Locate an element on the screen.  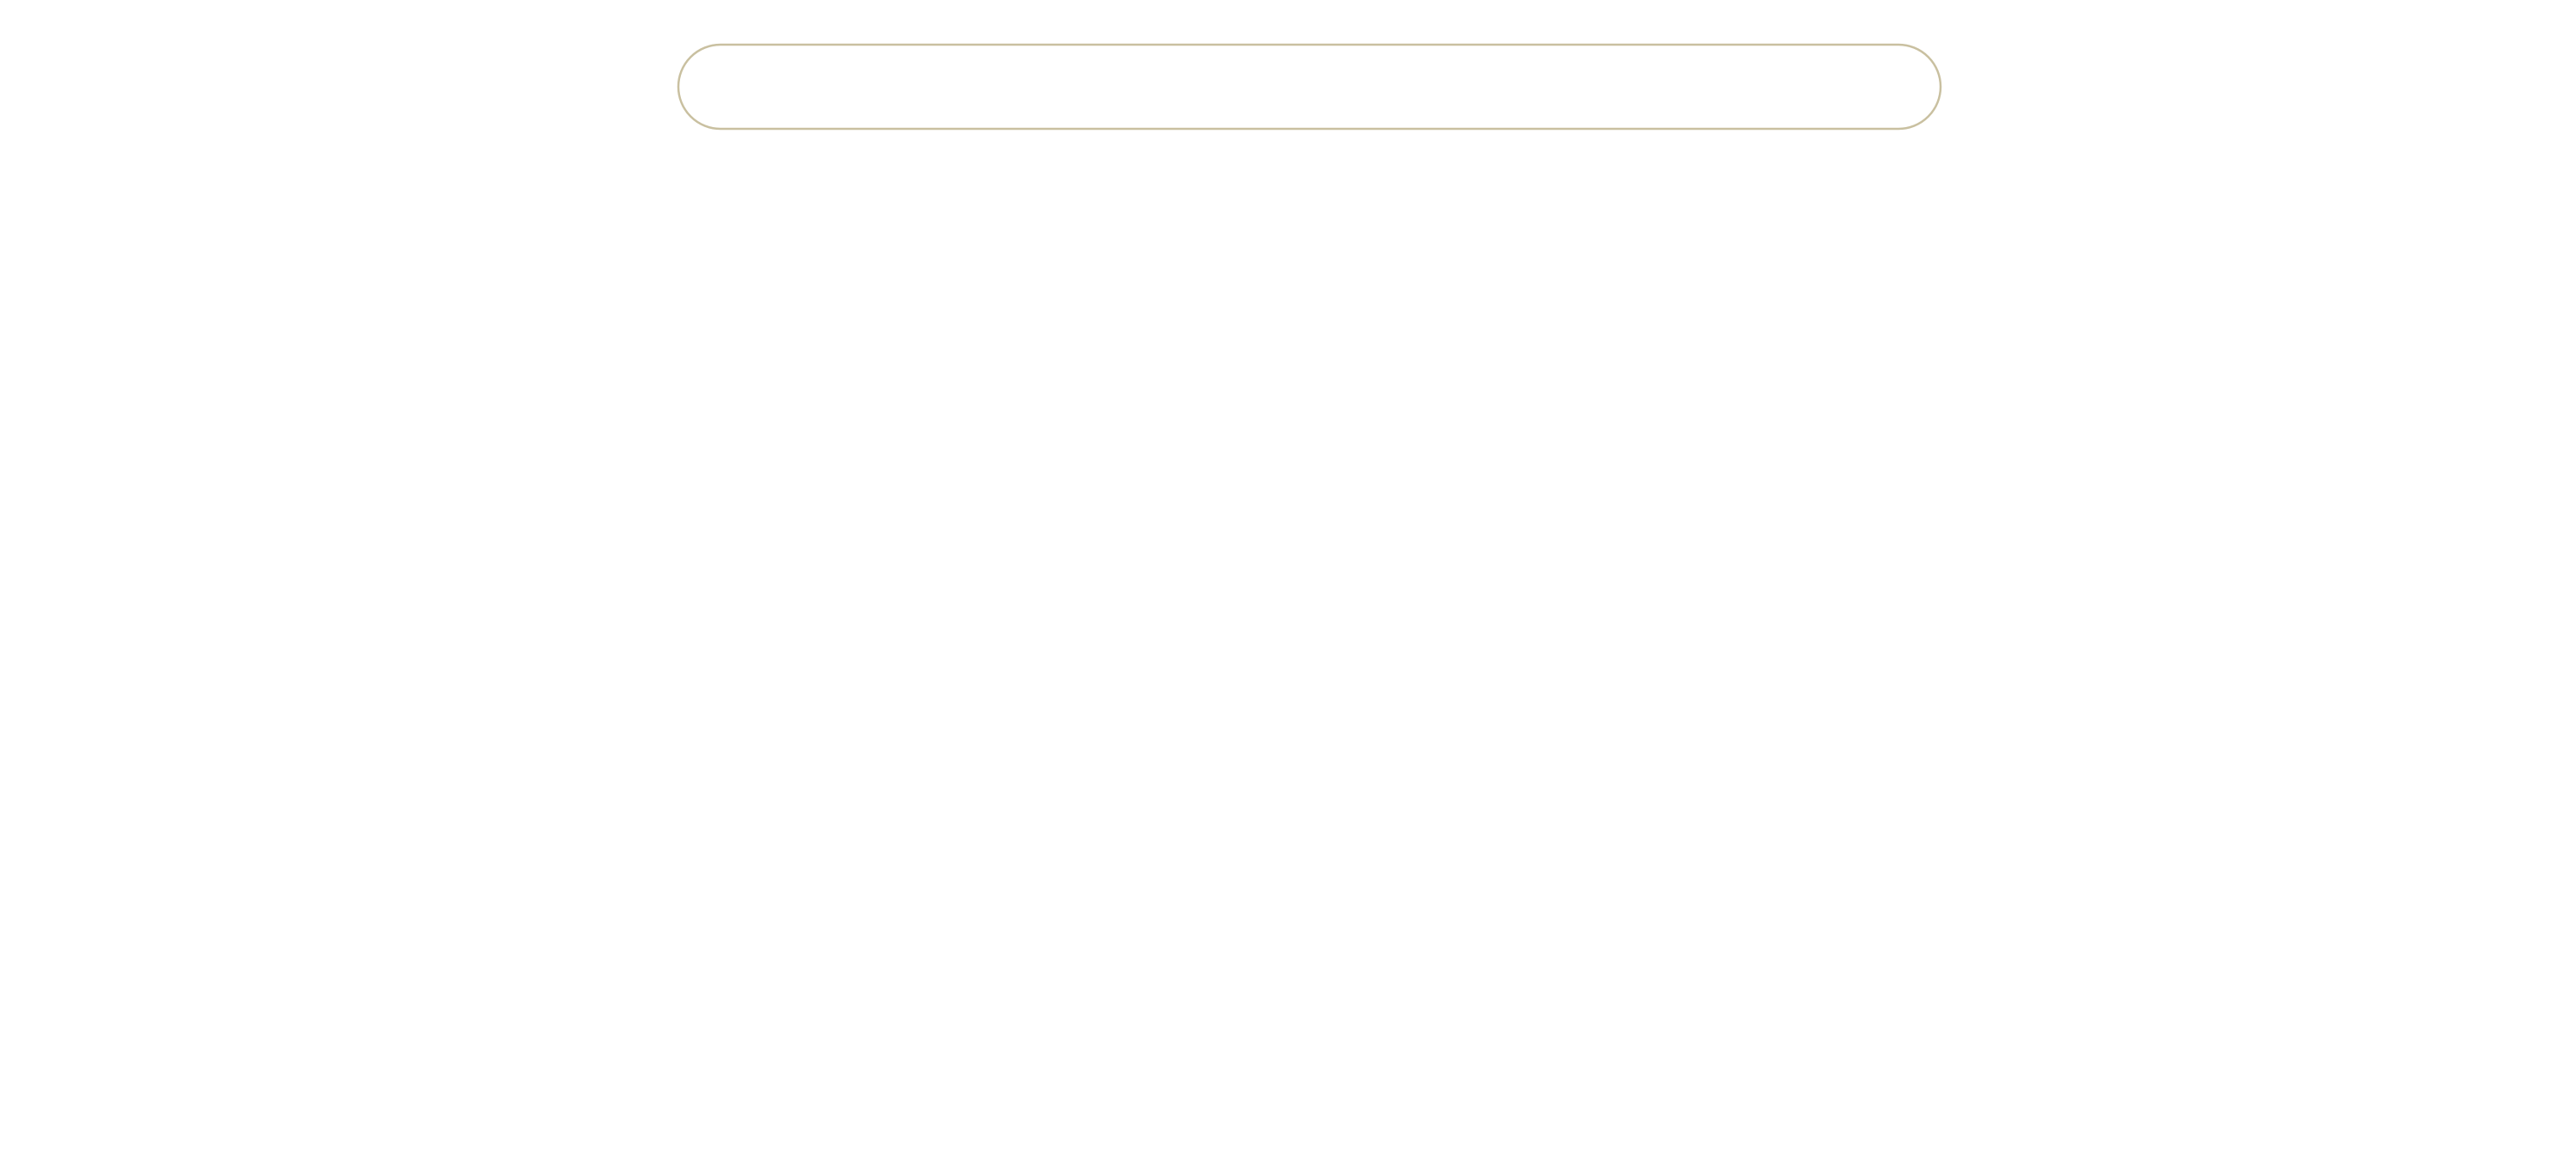
title-pill-background is located at coordinates (1309, 87).